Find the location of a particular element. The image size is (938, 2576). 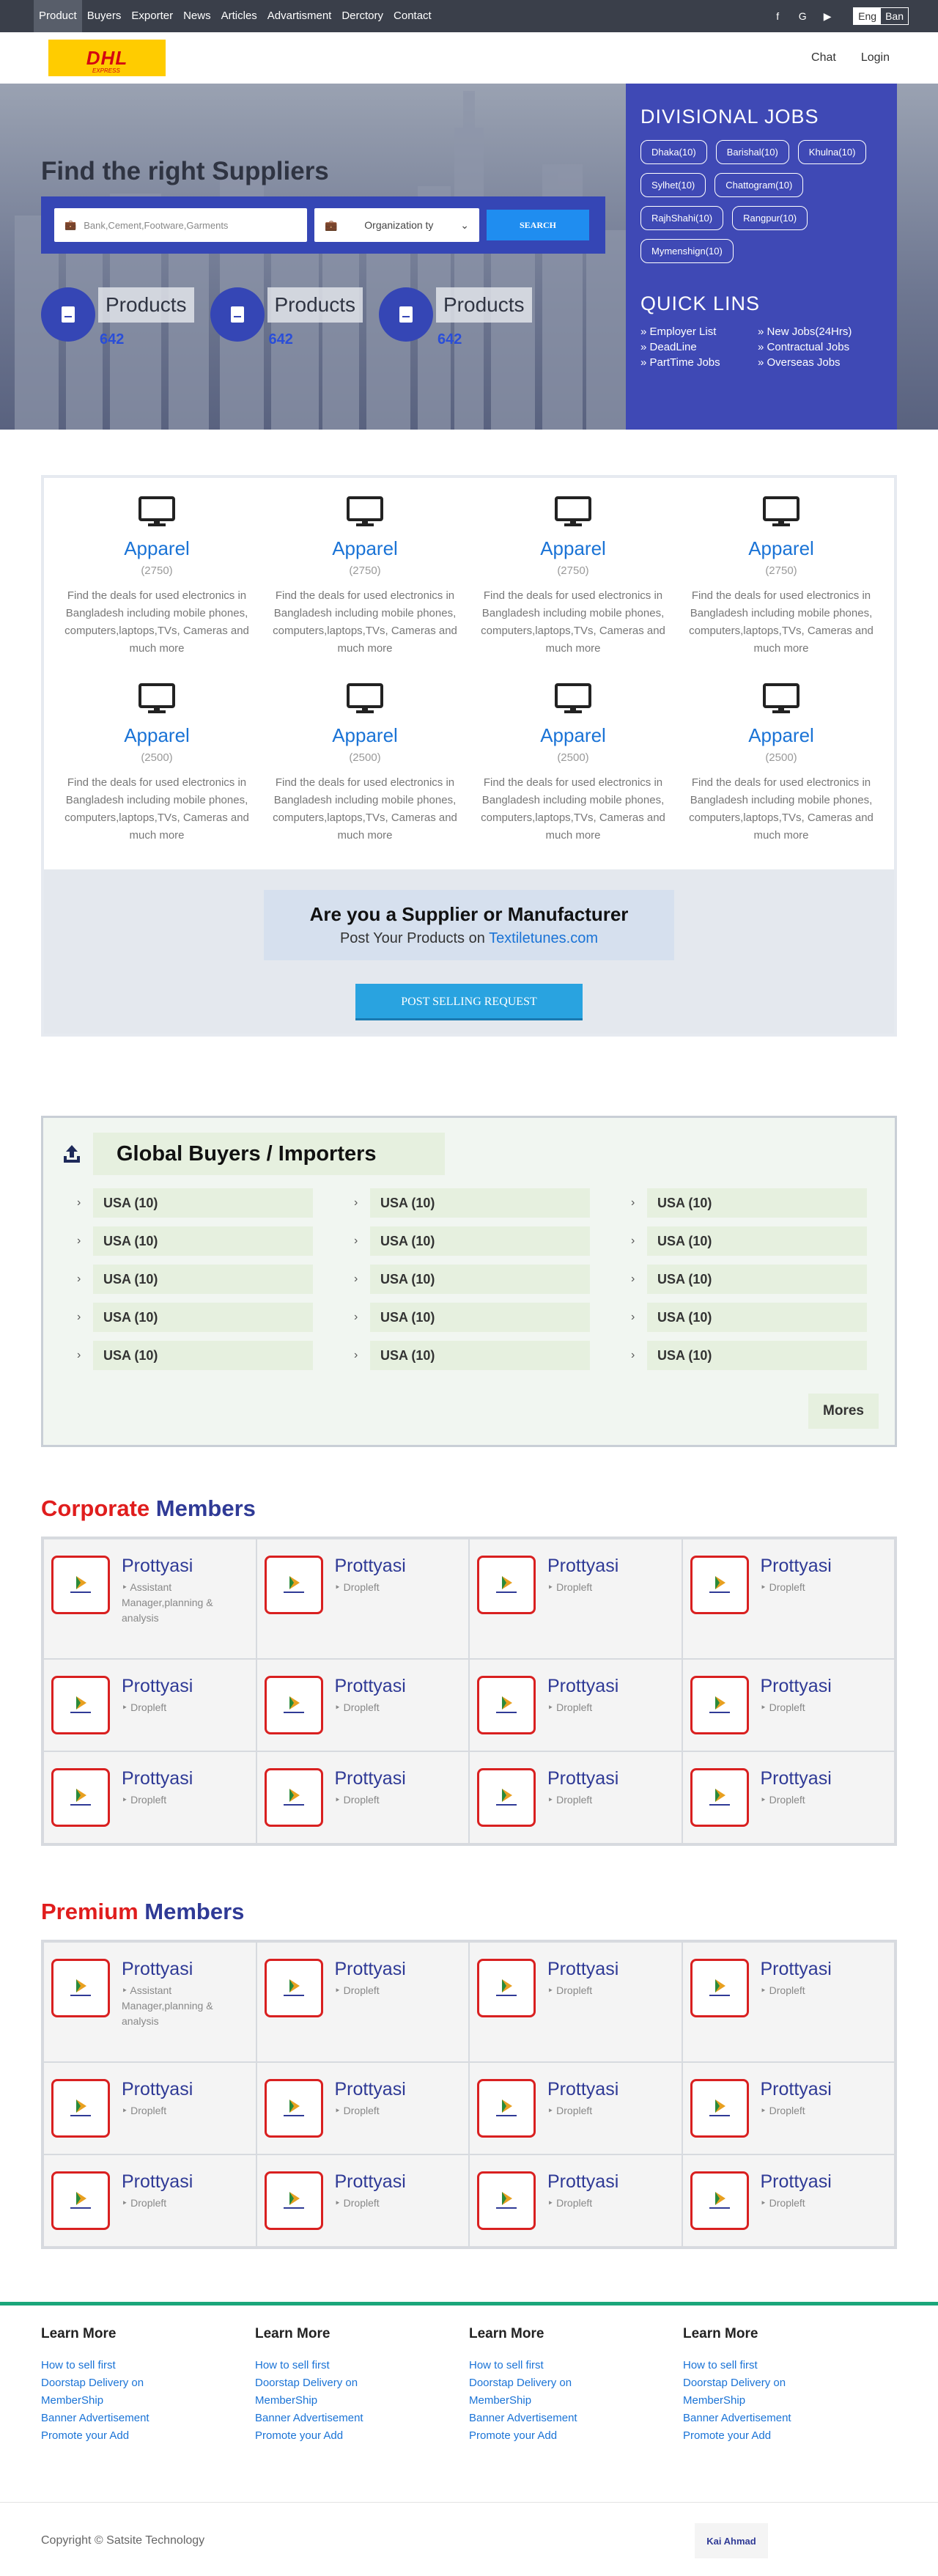

nav-news: News is located at coordinates (197, 16).